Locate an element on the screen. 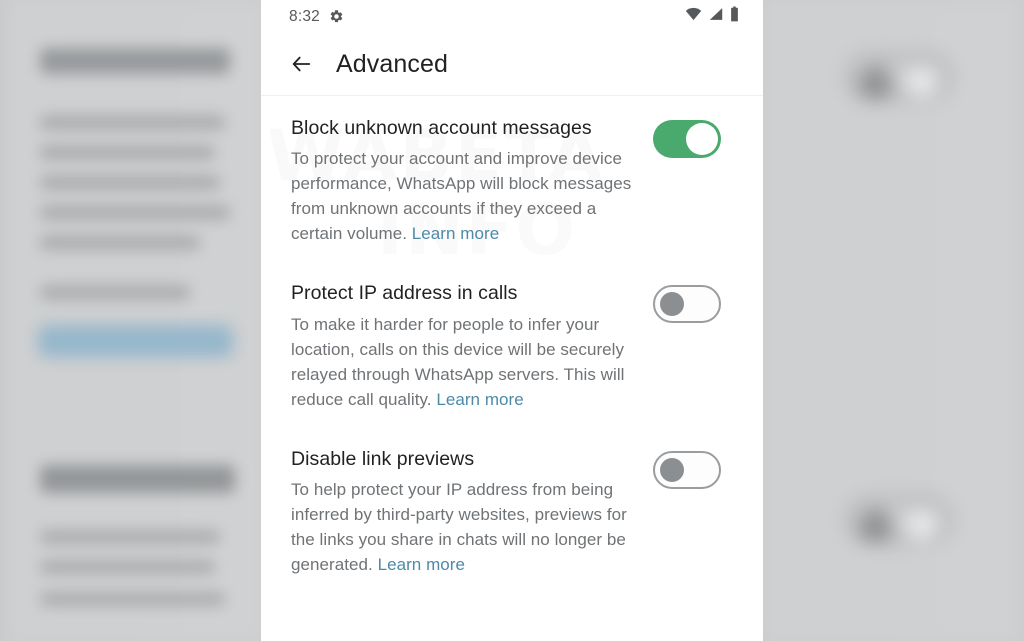  status-bar: 8:32 is located at coordinates (512, 16).